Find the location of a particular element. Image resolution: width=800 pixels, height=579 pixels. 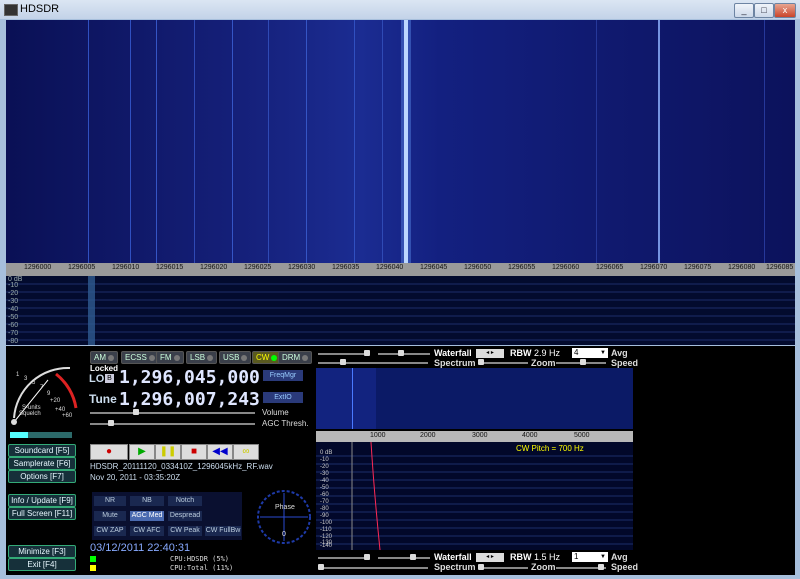

nr-button: NR is located at coordinates (110, 501).